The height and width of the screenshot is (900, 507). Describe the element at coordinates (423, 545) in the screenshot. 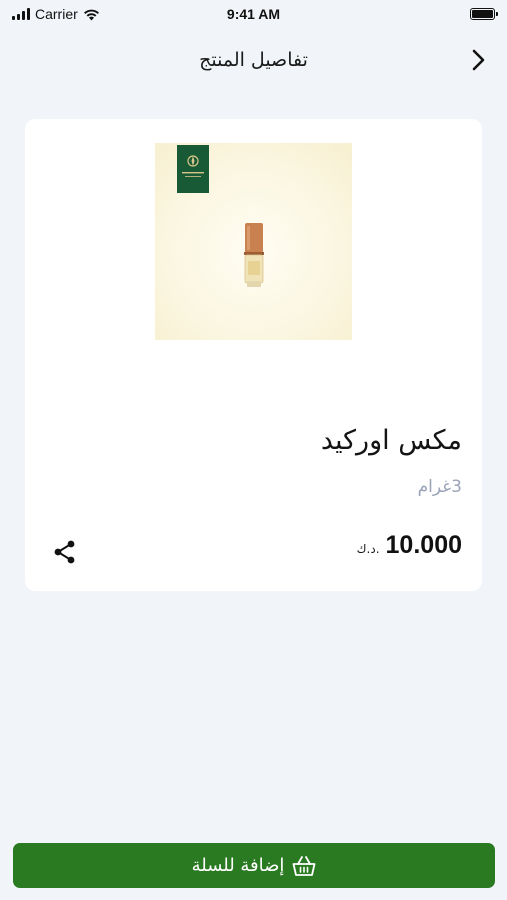

I see `price-value: 10.000` at that location.